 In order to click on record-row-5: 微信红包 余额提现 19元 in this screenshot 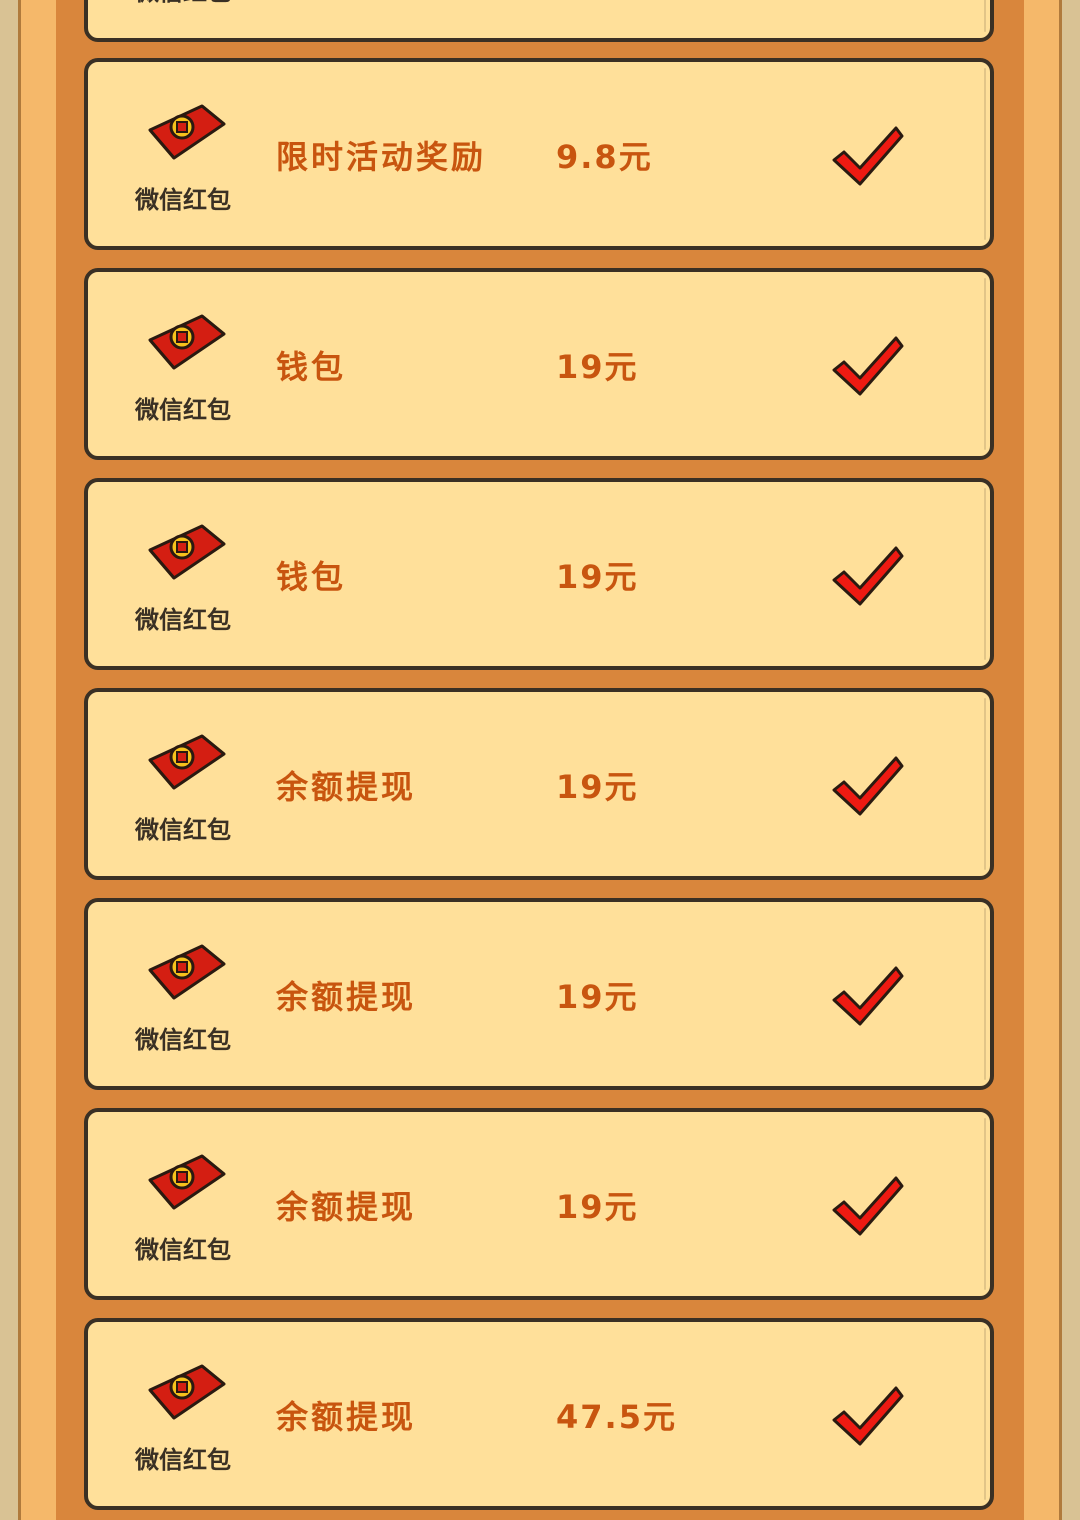, I will do `click(539, 994)`.